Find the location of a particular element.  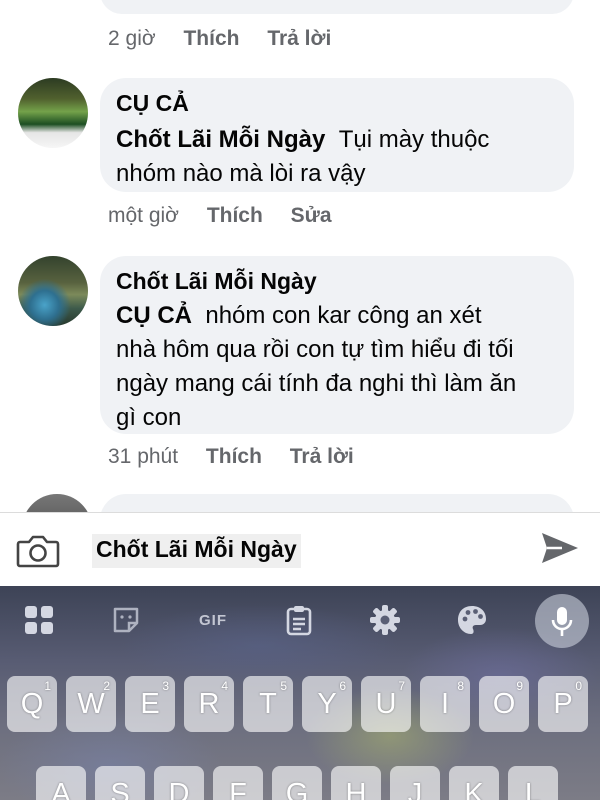

mention-tag: Chốt Lãi Mỗi Ngày is located at coordinates (220, 139).